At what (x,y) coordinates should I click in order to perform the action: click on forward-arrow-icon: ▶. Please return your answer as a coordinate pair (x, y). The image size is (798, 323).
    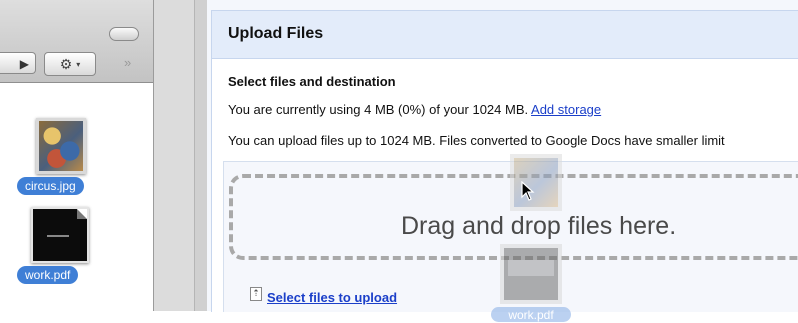
    Looking at the image, I should click on (24, 64).